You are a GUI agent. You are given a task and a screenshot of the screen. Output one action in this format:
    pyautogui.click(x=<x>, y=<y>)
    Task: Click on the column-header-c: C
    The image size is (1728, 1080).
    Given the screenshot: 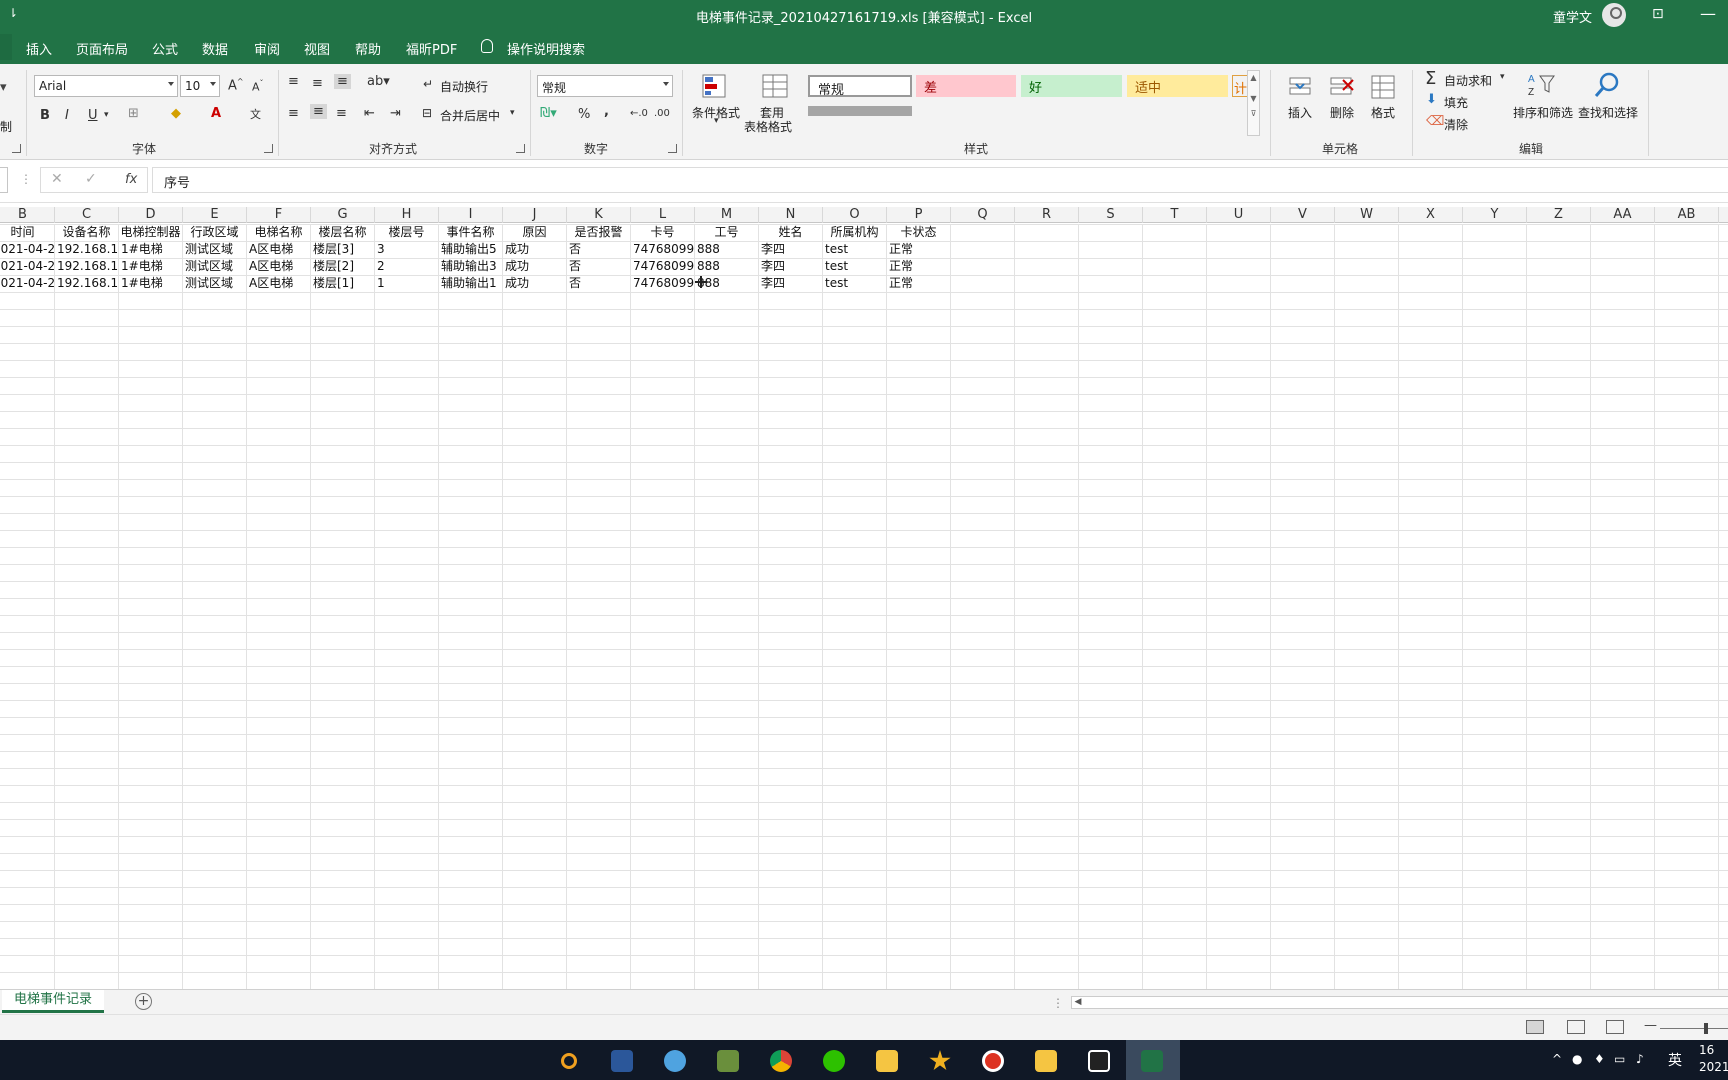 What is the action you would take?
    pyautogui.click(x=87, y=215)
    